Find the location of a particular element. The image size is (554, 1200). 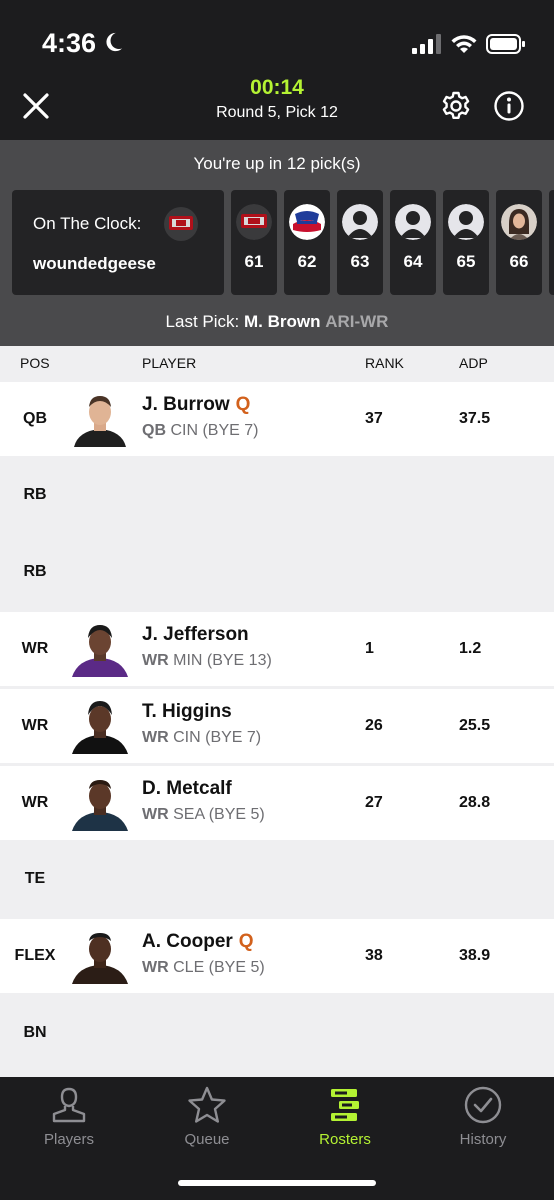

player-name-text: D. Metcalf is located at coordinates (187, 788).